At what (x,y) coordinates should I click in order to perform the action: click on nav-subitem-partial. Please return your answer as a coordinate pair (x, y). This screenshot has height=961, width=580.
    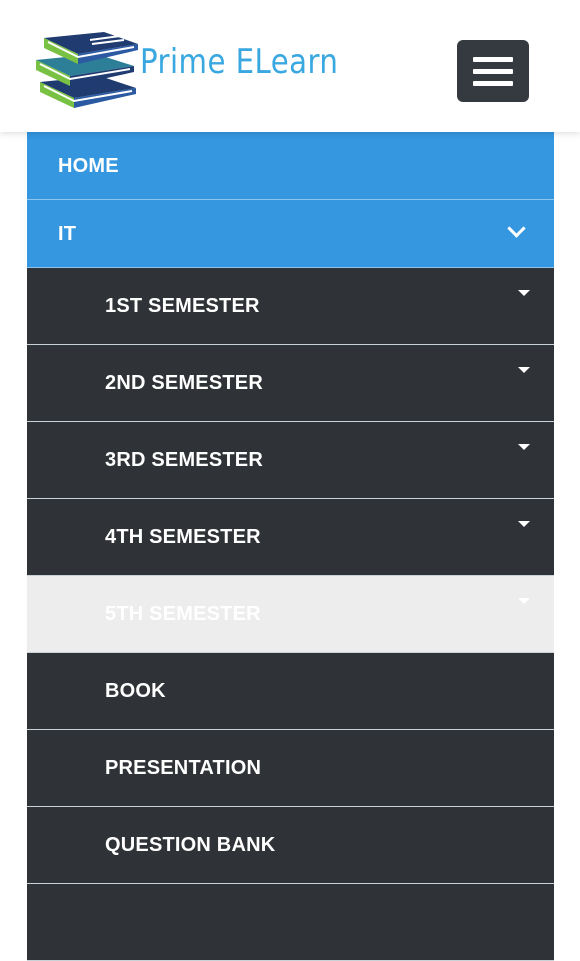
    Looking at the image, I should click on (290, 922).